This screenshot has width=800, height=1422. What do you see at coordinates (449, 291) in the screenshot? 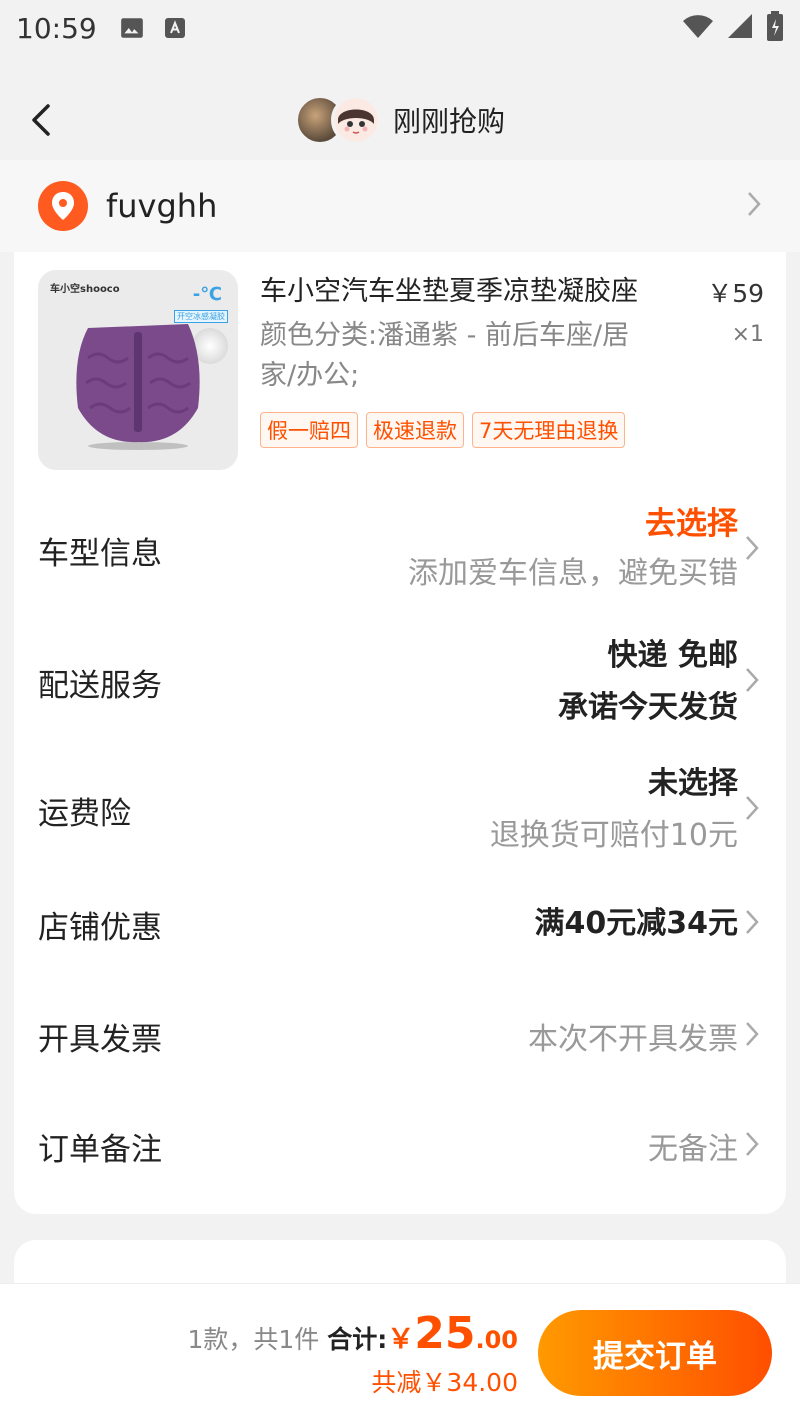
I see `product-title: 车小空汽车坐垫夏季凉垫凝胶座` at bounding box center [449, 291].